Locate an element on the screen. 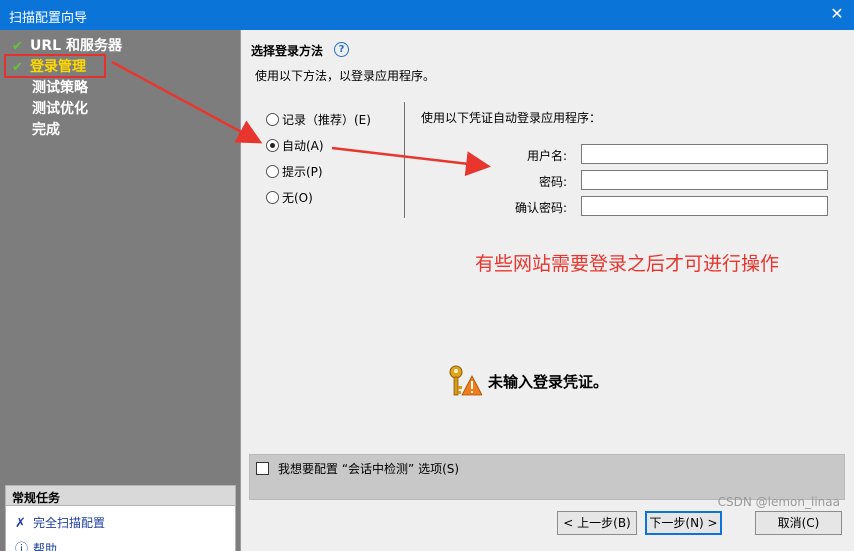 This screenshot has width=854, height=551. radio-prompt: 提示(P) is located at coordinates (294, 173).